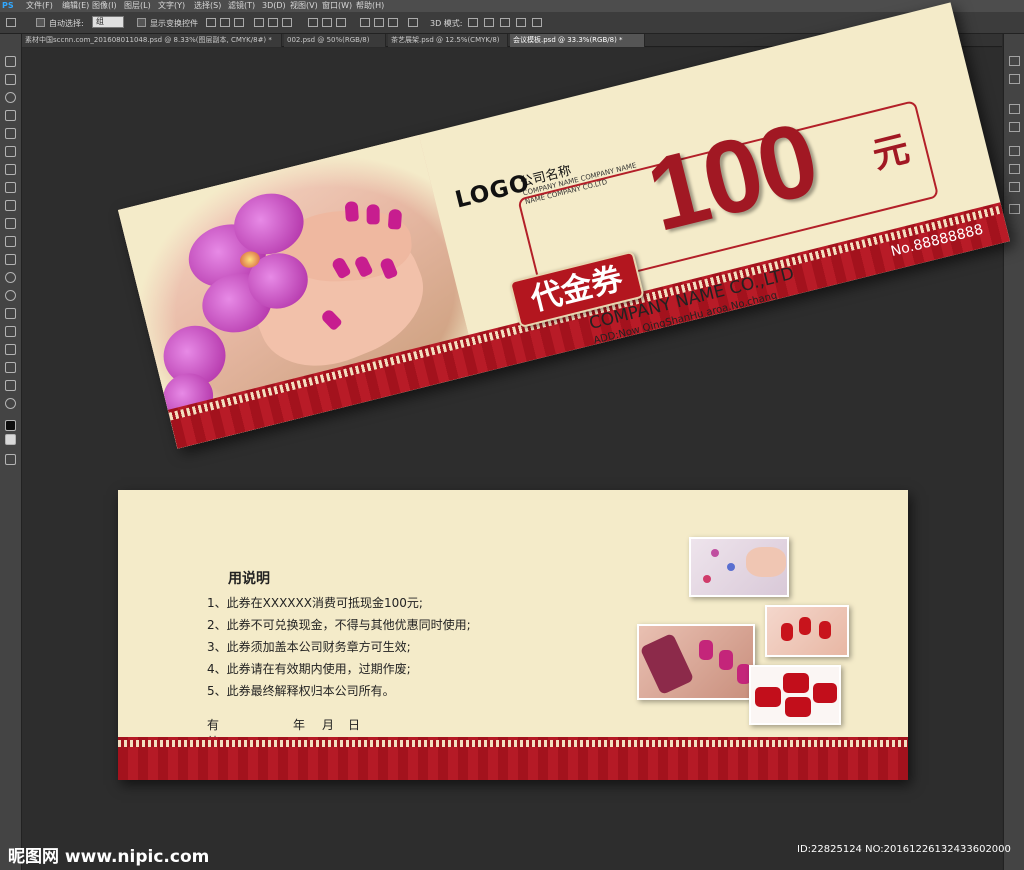 The image size is (1024, 870). I want to click on nail-polish-bottle, so click(667, 664).